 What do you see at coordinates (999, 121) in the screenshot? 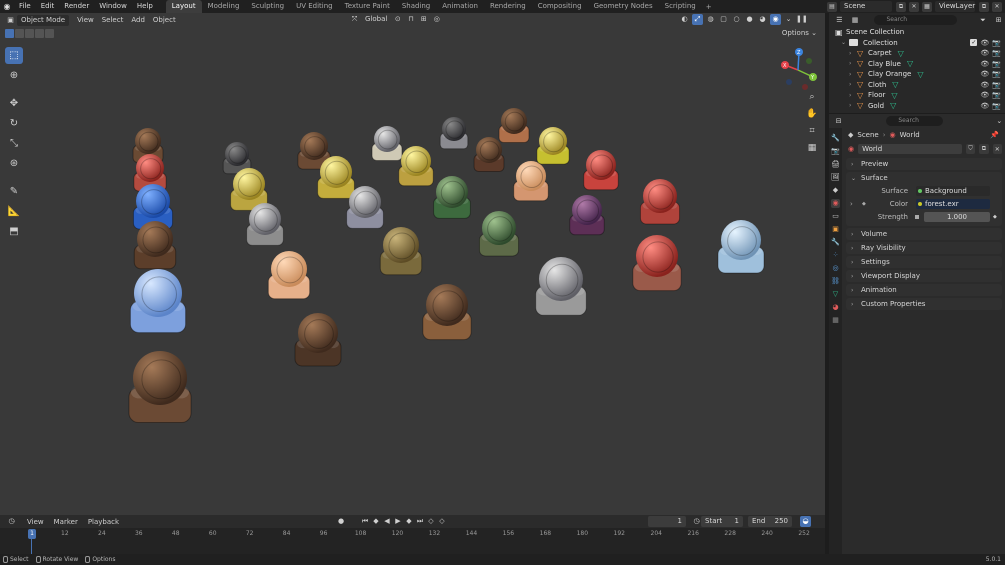
I see `properties-options-icon: ⌄` at bounding box center [999, 121].